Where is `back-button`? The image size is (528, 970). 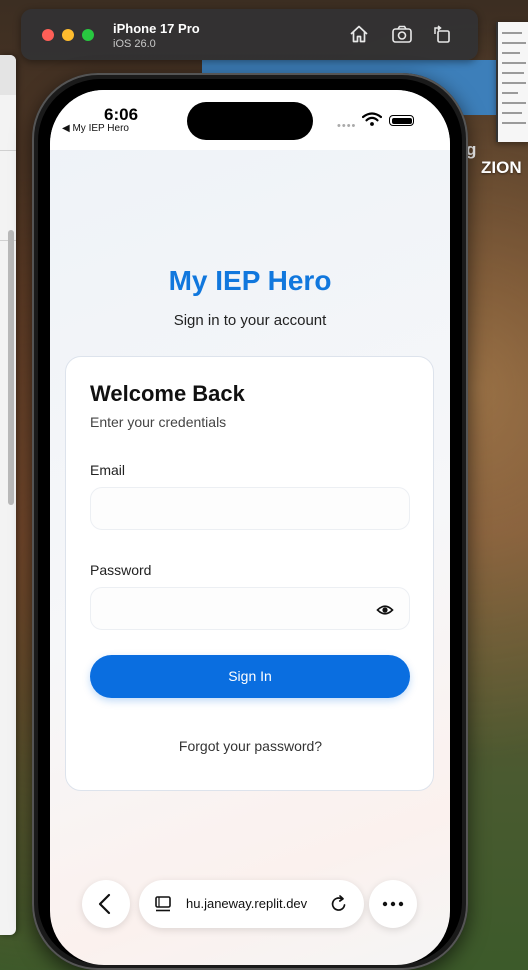 back-button is located at coordinates (106, 904).